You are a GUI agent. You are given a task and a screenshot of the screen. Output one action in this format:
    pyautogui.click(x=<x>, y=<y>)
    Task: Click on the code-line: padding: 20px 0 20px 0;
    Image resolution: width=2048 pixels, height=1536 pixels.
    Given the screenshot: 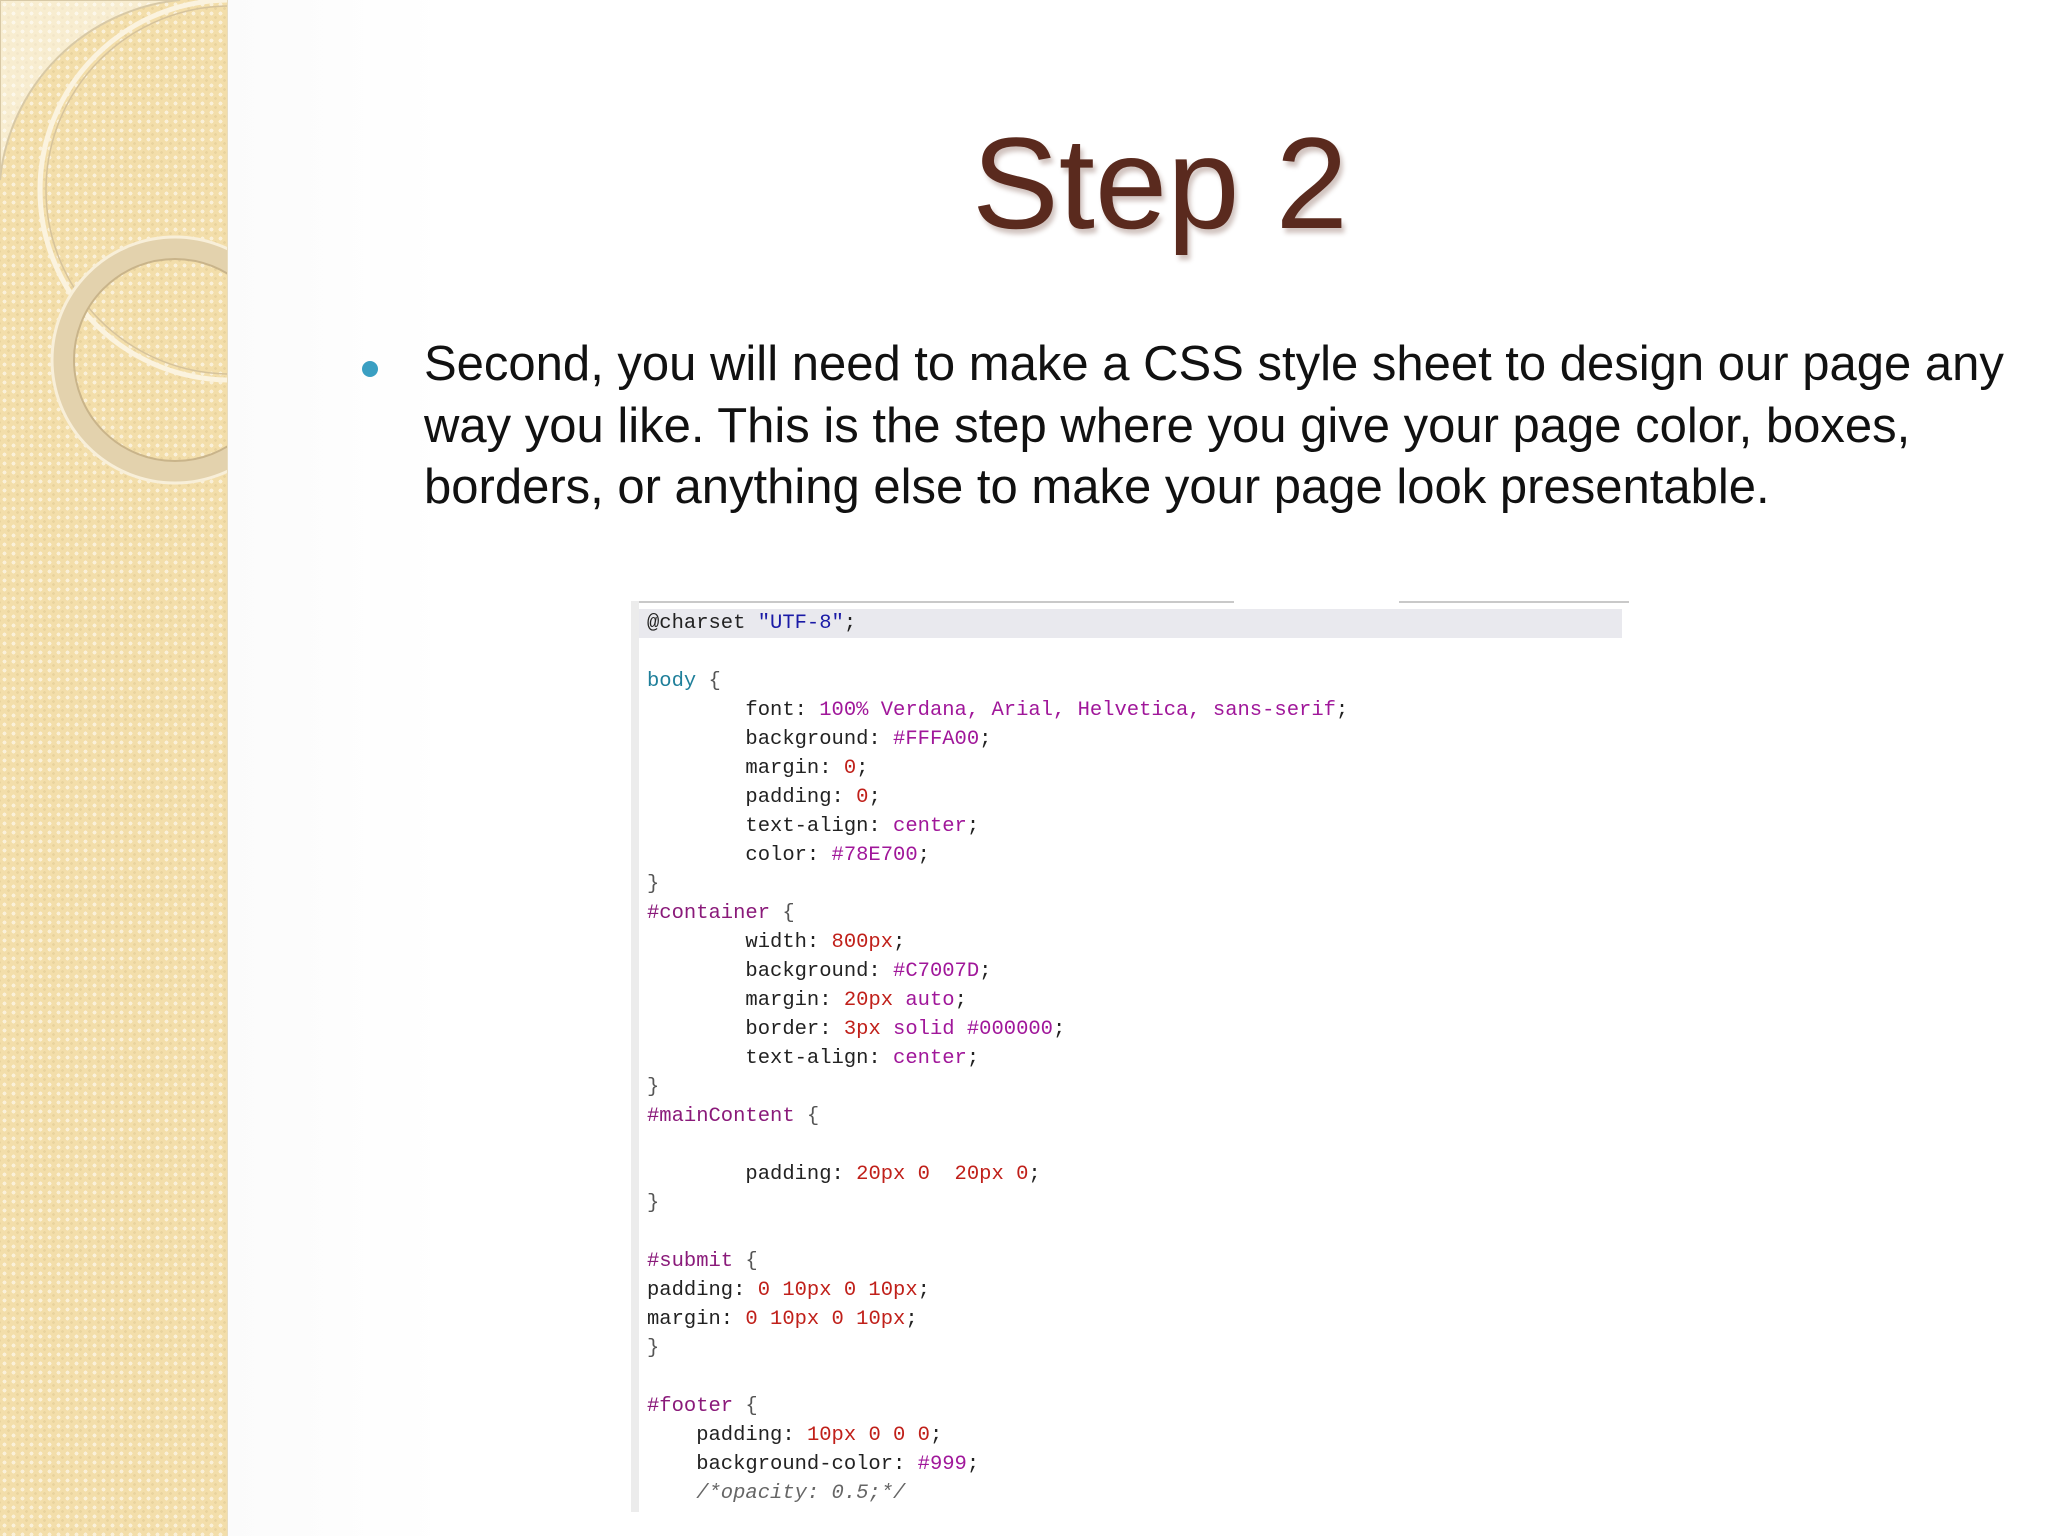 What is the action you would take?
    pyautogui.click(x=844, y=1174)
    